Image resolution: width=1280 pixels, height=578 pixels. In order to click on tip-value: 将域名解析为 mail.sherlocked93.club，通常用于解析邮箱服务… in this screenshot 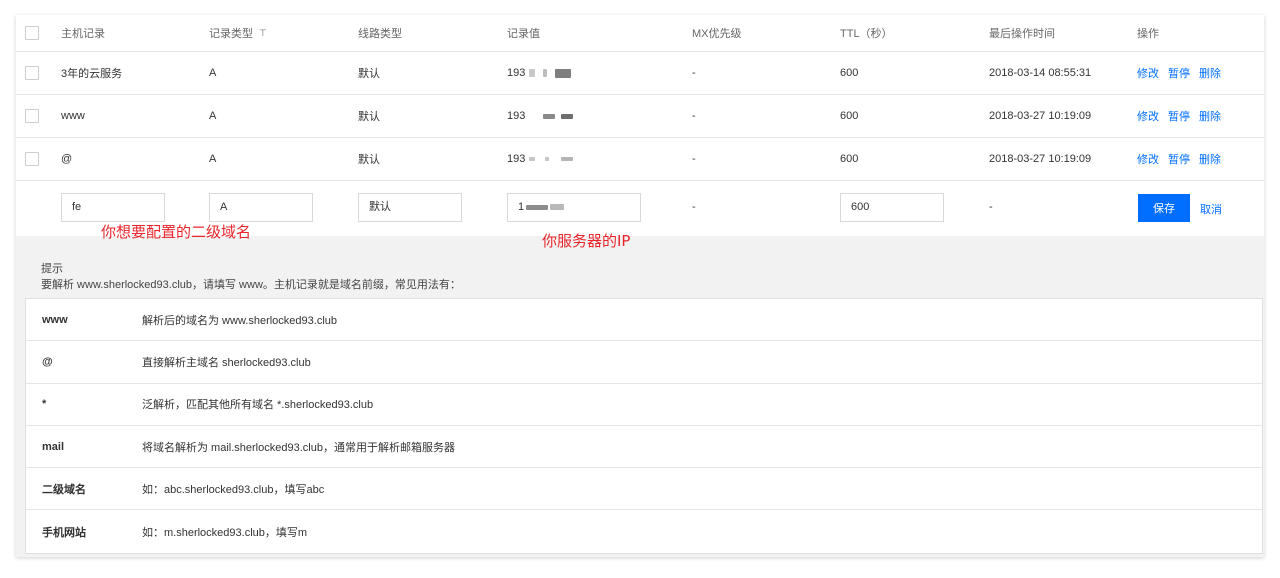, I will do `click(298, 447)`.